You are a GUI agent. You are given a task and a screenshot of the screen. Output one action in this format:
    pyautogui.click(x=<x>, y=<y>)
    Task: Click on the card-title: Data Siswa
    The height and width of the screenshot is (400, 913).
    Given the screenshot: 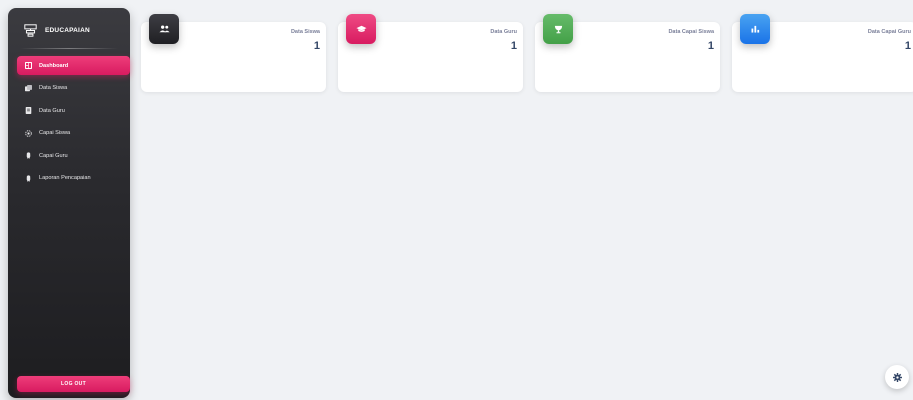 What is the action you would take?
    pyautogui.click(x=305, y=32)
    